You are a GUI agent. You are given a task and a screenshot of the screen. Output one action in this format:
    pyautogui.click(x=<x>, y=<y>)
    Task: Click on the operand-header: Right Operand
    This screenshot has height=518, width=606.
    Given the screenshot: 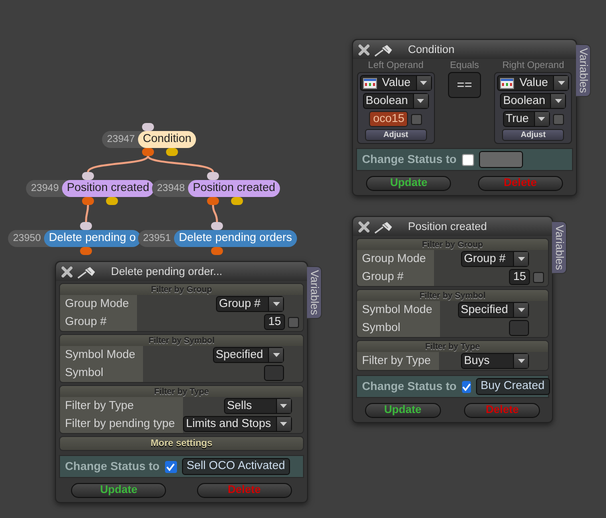 What is the action you would take?
    pyautogui.click(x=533, y=65)
    